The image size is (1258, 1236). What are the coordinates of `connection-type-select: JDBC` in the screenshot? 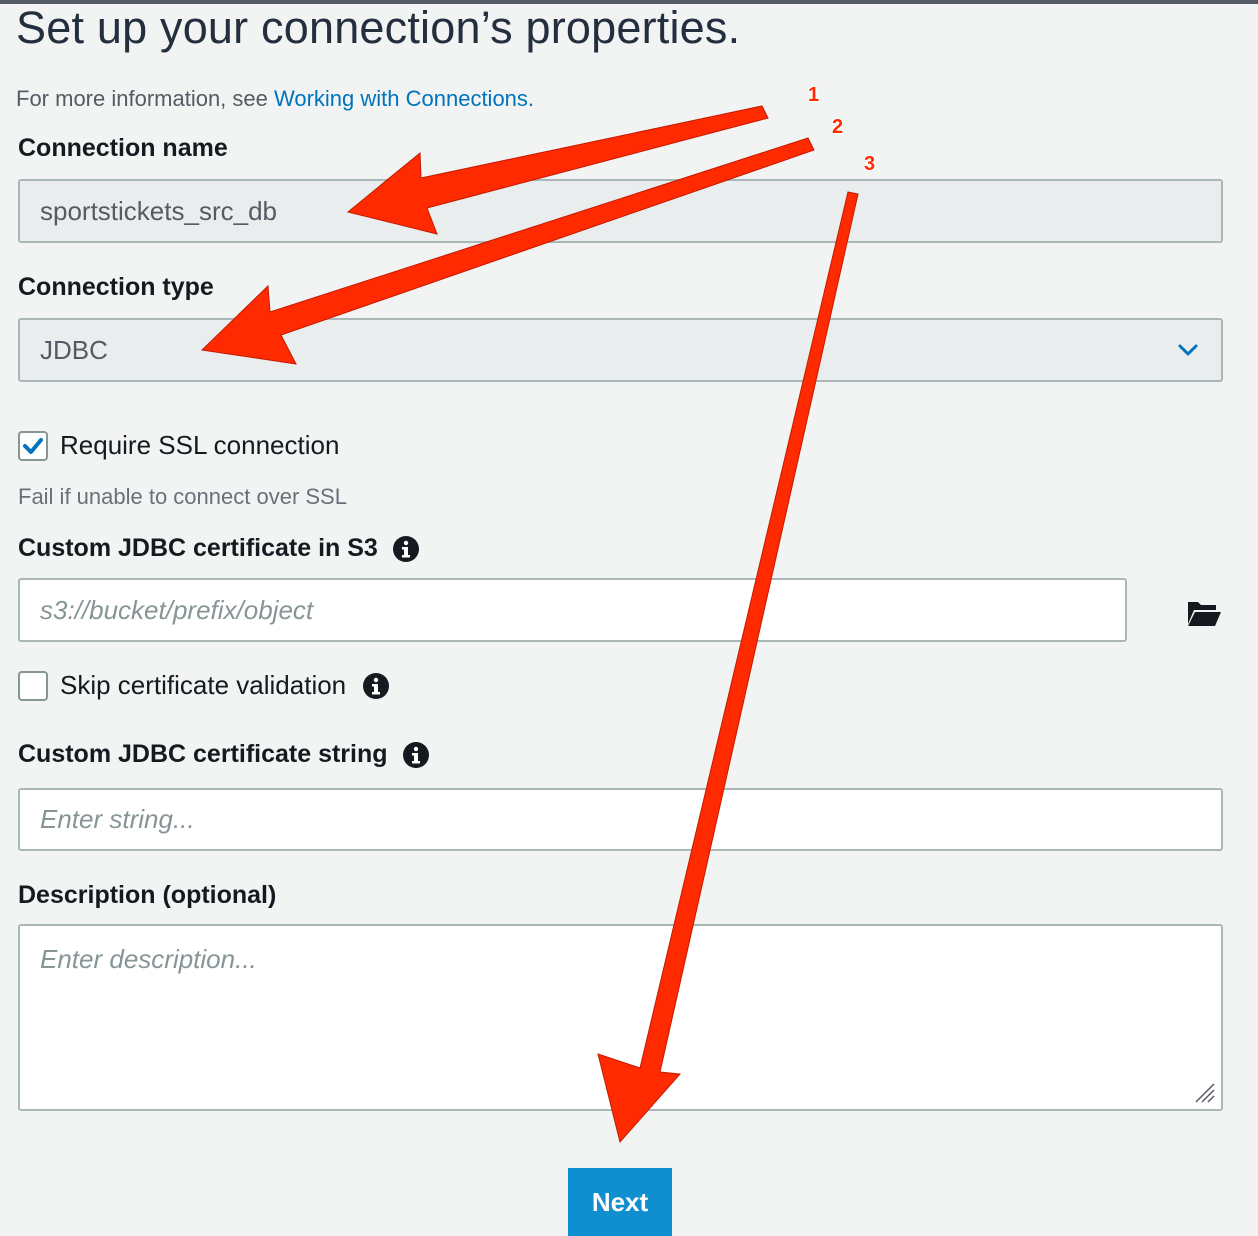 It's located at (620, 350).